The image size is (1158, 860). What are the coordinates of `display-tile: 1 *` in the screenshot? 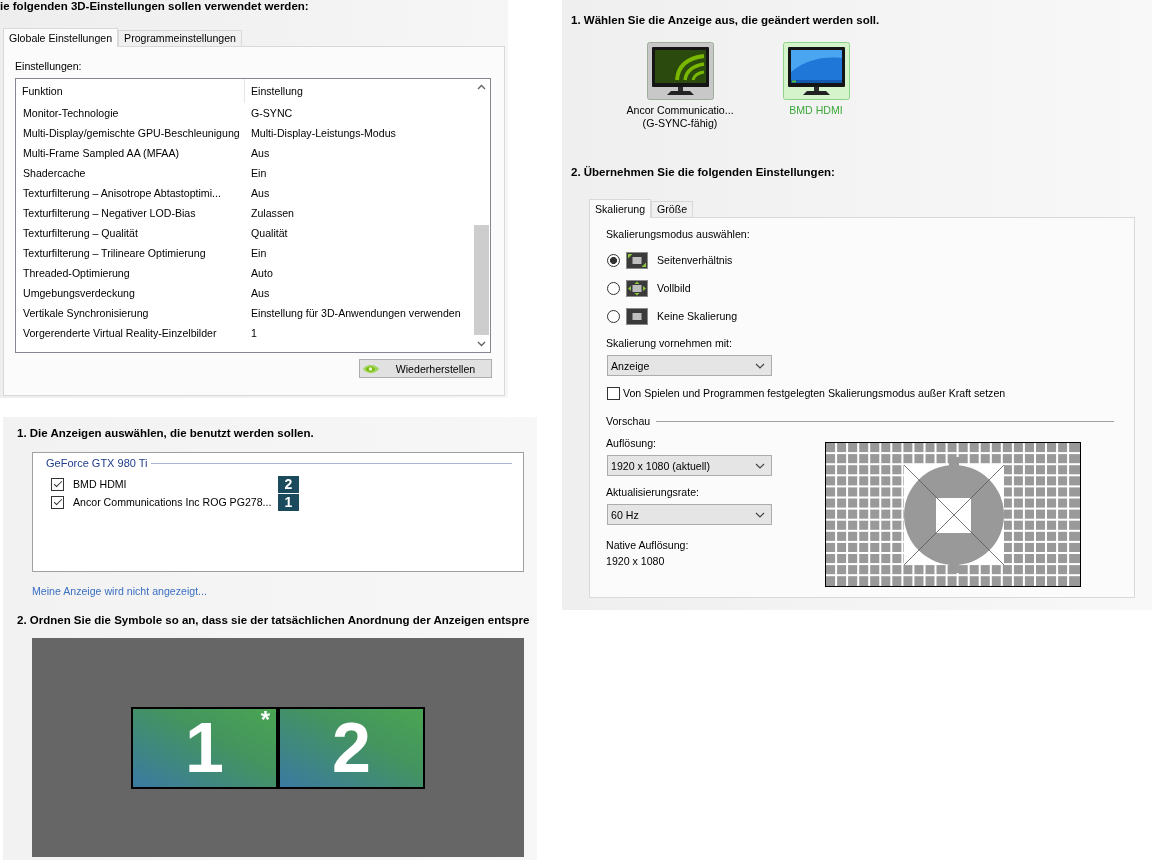 It's located at (204, 747).